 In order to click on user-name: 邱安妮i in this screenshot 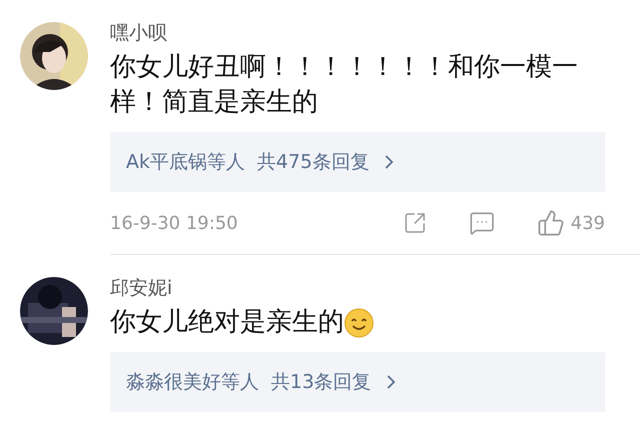, I will do `click(141, 288)`.